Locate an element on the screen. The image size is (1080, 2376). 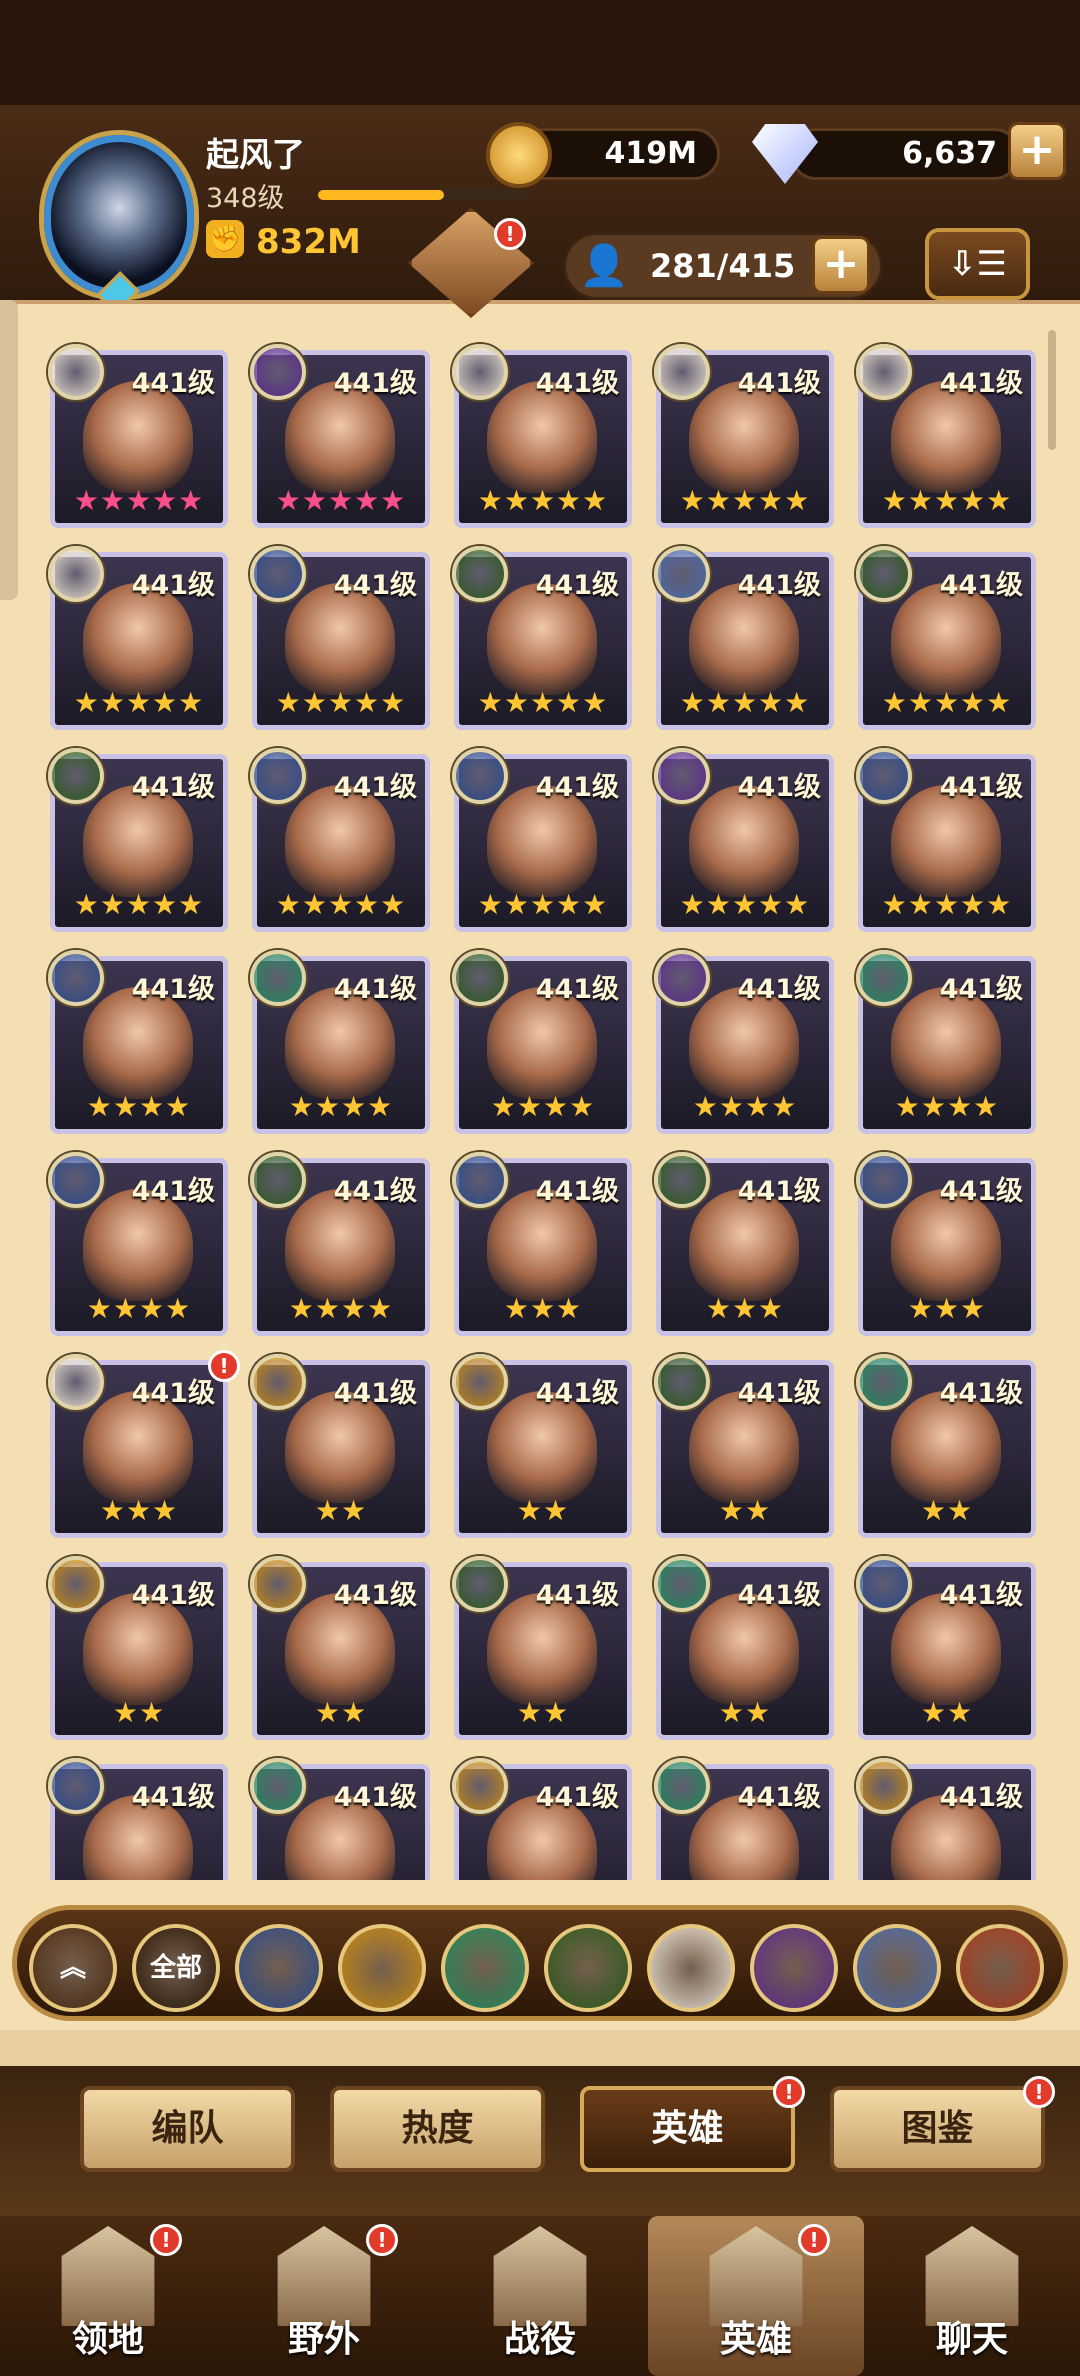
nav-wilderness: 野外! is located at coordinates (324, 2296).